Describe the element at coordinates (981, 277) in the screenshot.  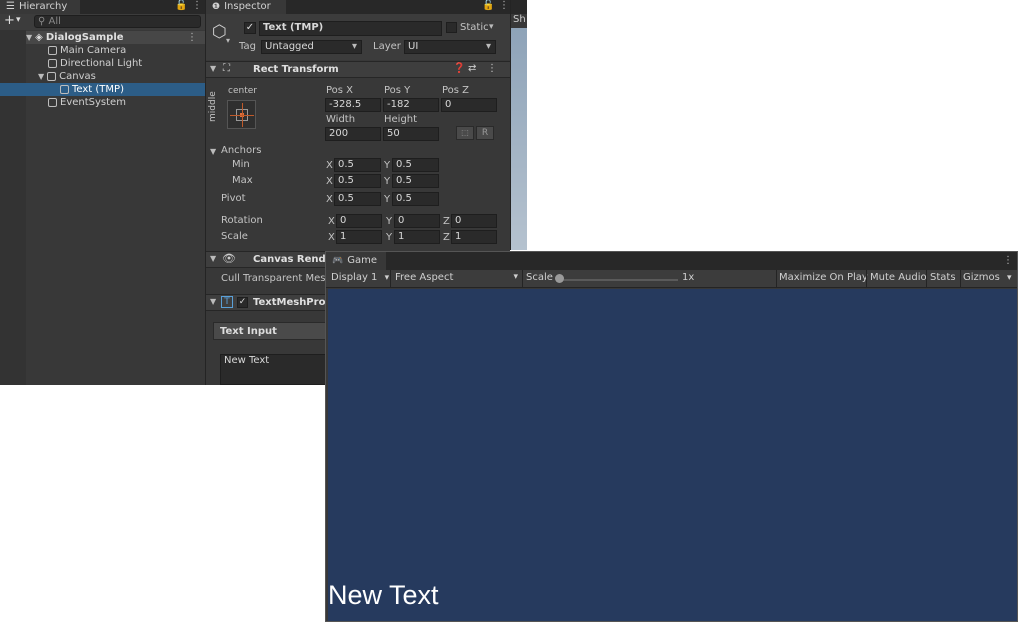
I see `gizmos-label: Gizmos` at that location.